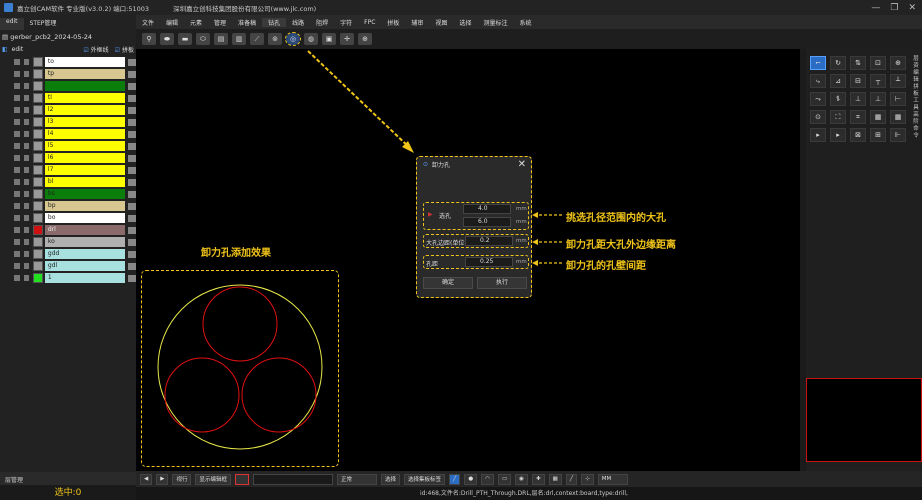 Image resolution: width=922 pixels, height=500 pixels. Describe the element at coordinates (242, 479) in the screenshot. I see `select-frame-icon` at that location.